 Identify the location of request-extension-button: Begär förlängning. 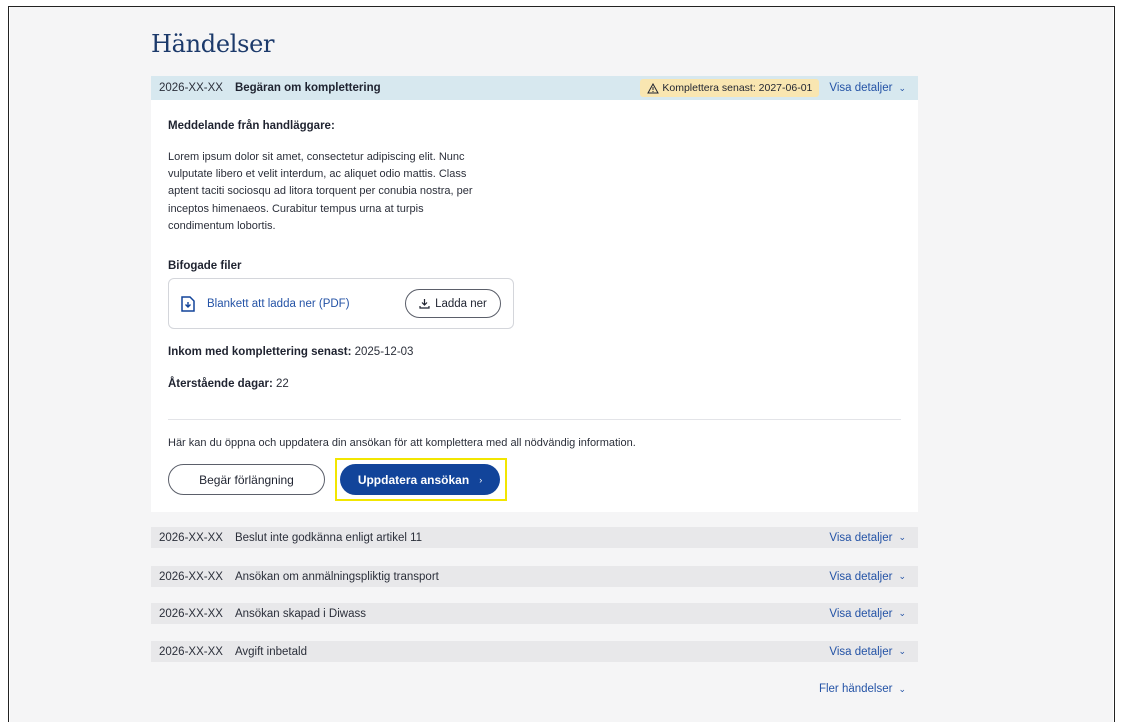
(246, 479).